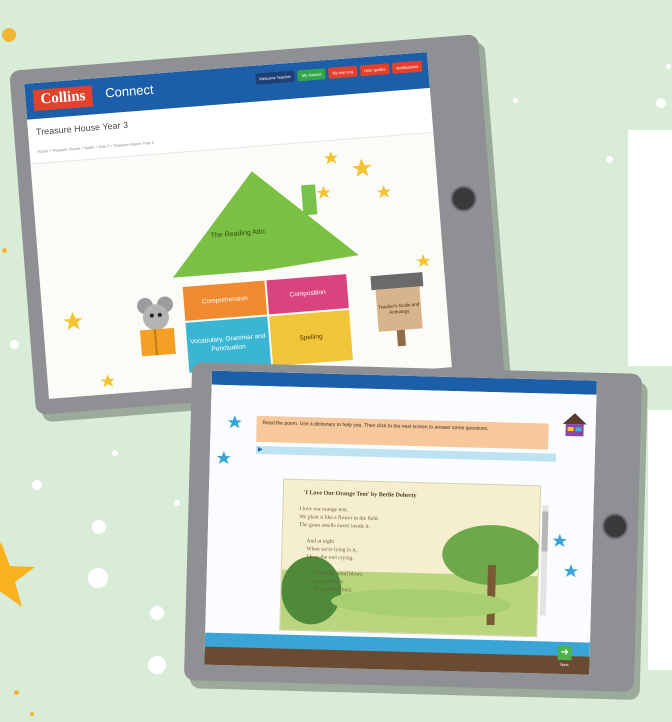 The height and width of the screenshot is (722, 672). What do you see at coordinates (63, 98) in the screenshot?
I see `collins-logo: Collins` at bounding box center [63, 98].